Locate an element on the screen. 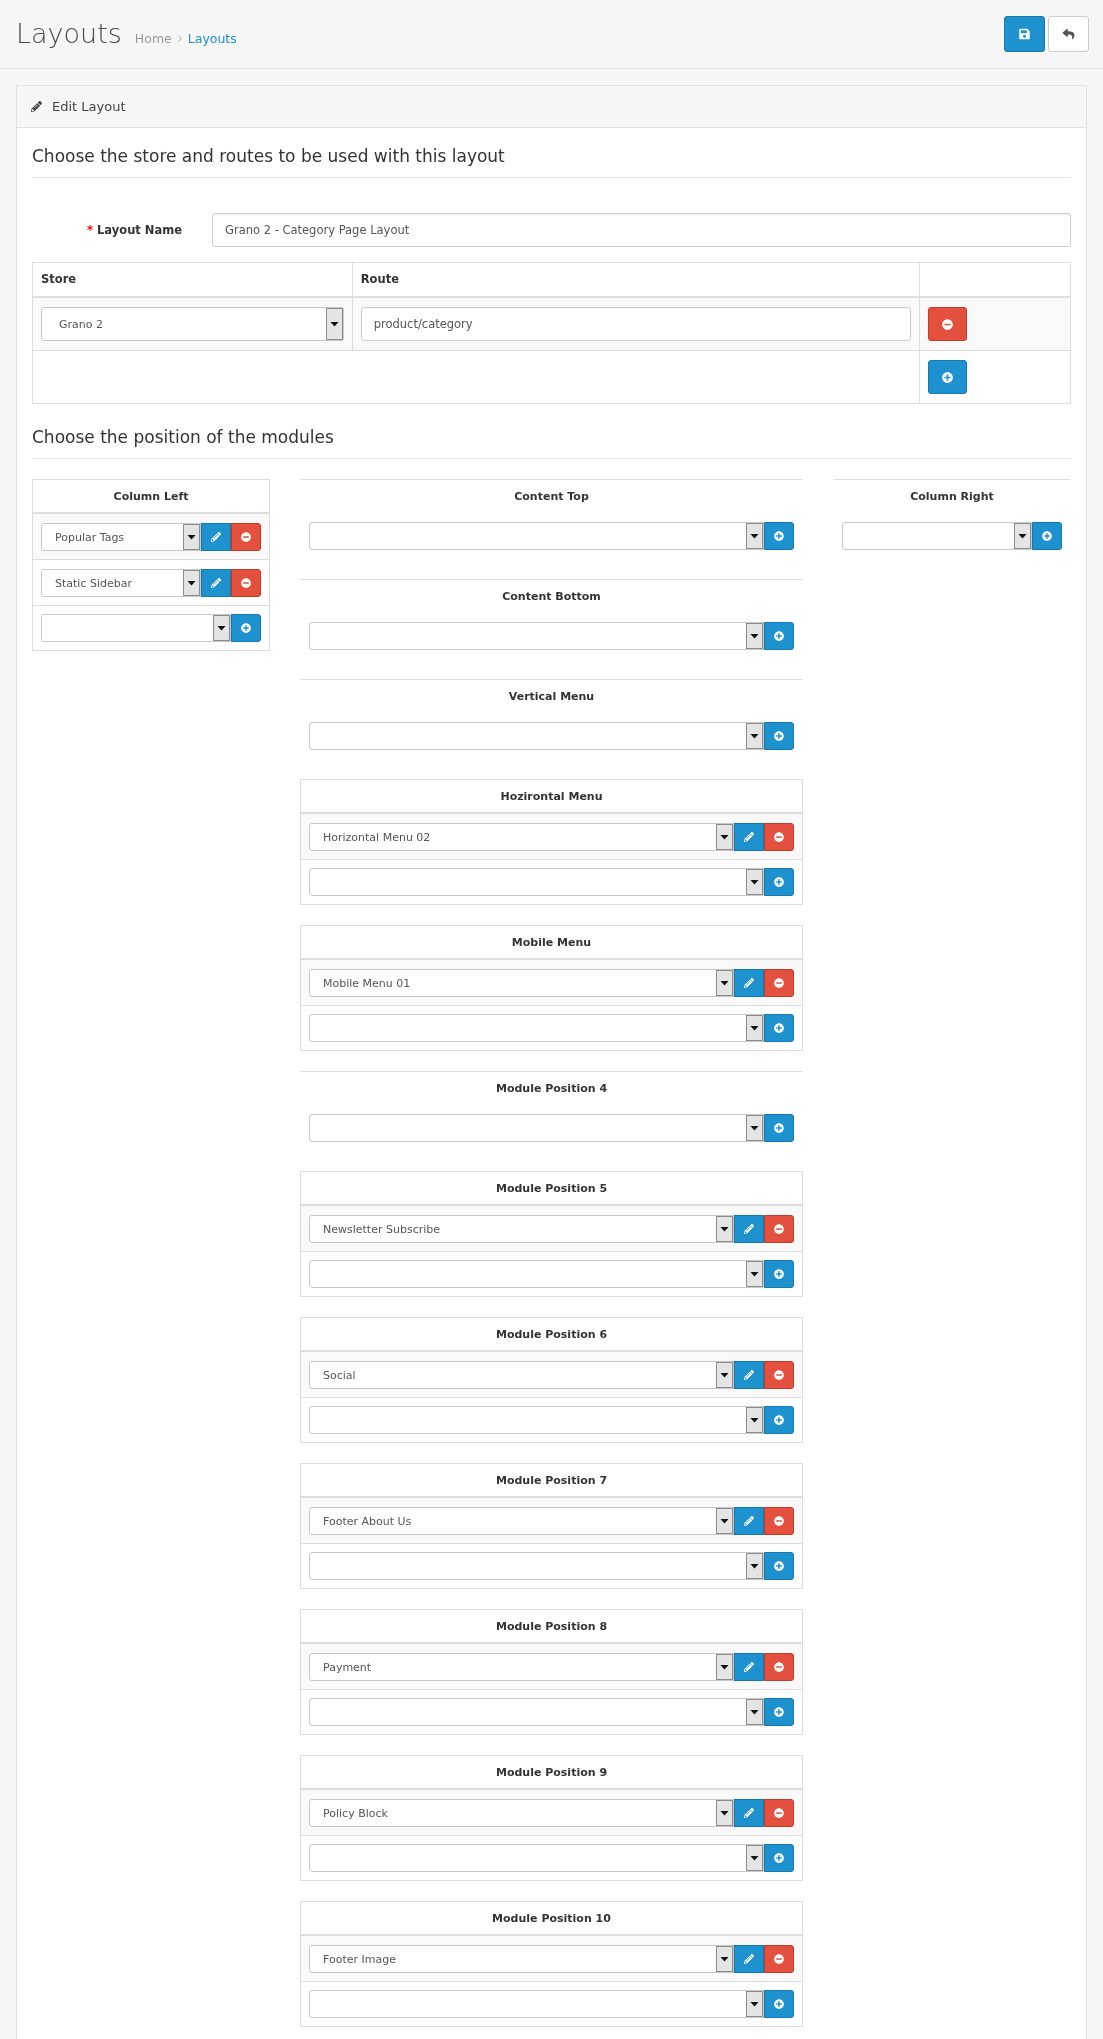 Image resolution: width=1103 pixels, height=2039 pixels. module-select: Static Sidebar is located at coordinates (121, 583).